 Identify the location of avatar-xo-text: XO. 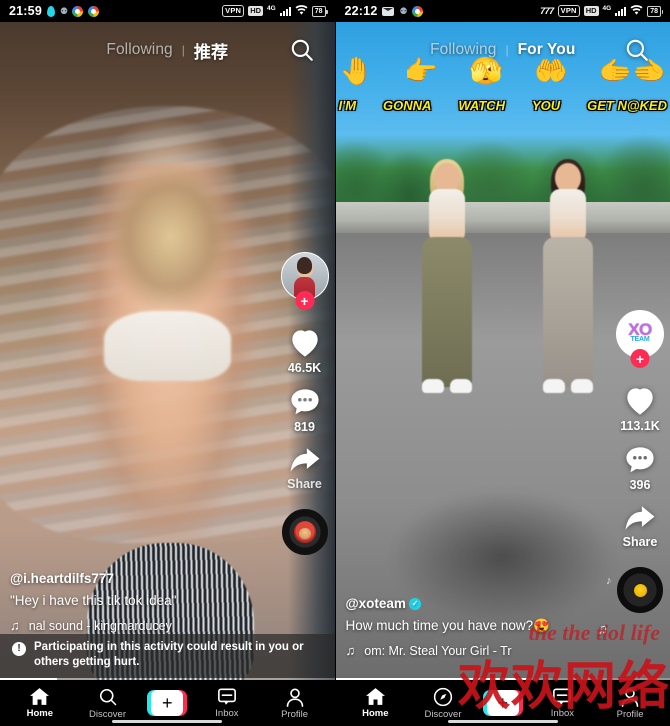
(640, 329).